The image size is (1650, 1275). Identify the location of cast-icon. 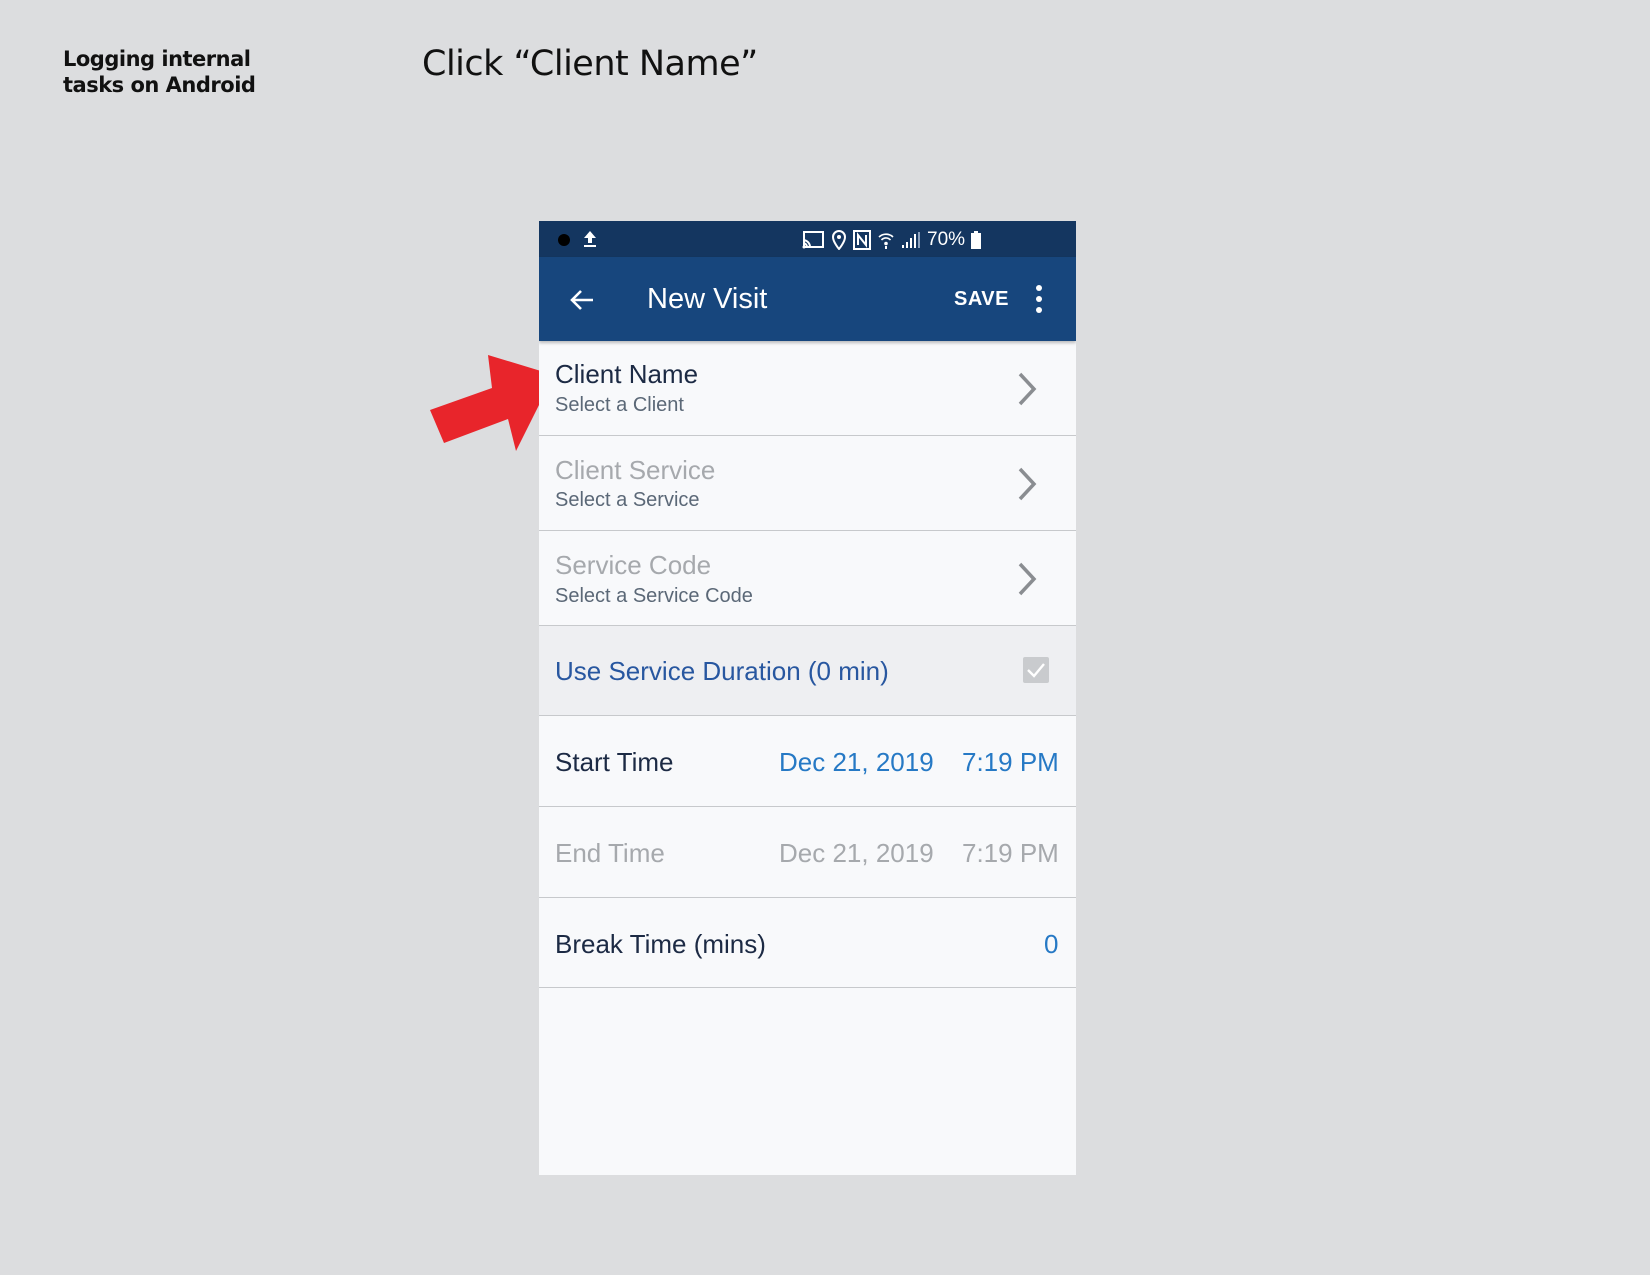
(813, 240).